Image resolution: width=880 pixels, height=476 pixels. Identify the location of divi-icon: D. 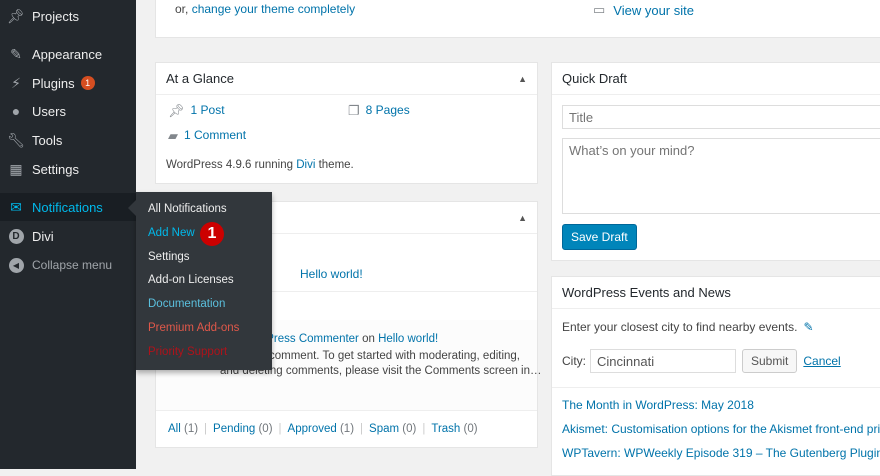
(16, 236).